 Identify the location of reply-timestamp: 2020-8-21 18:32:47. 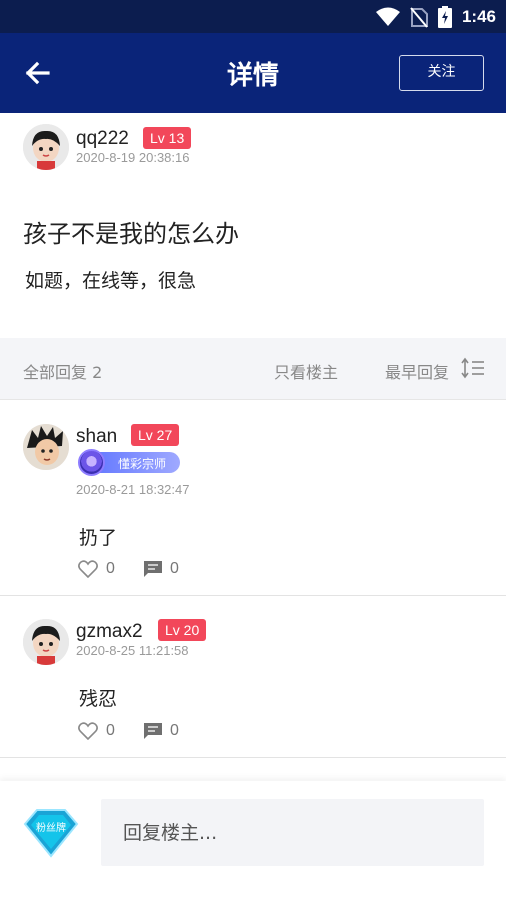
(133, 489).